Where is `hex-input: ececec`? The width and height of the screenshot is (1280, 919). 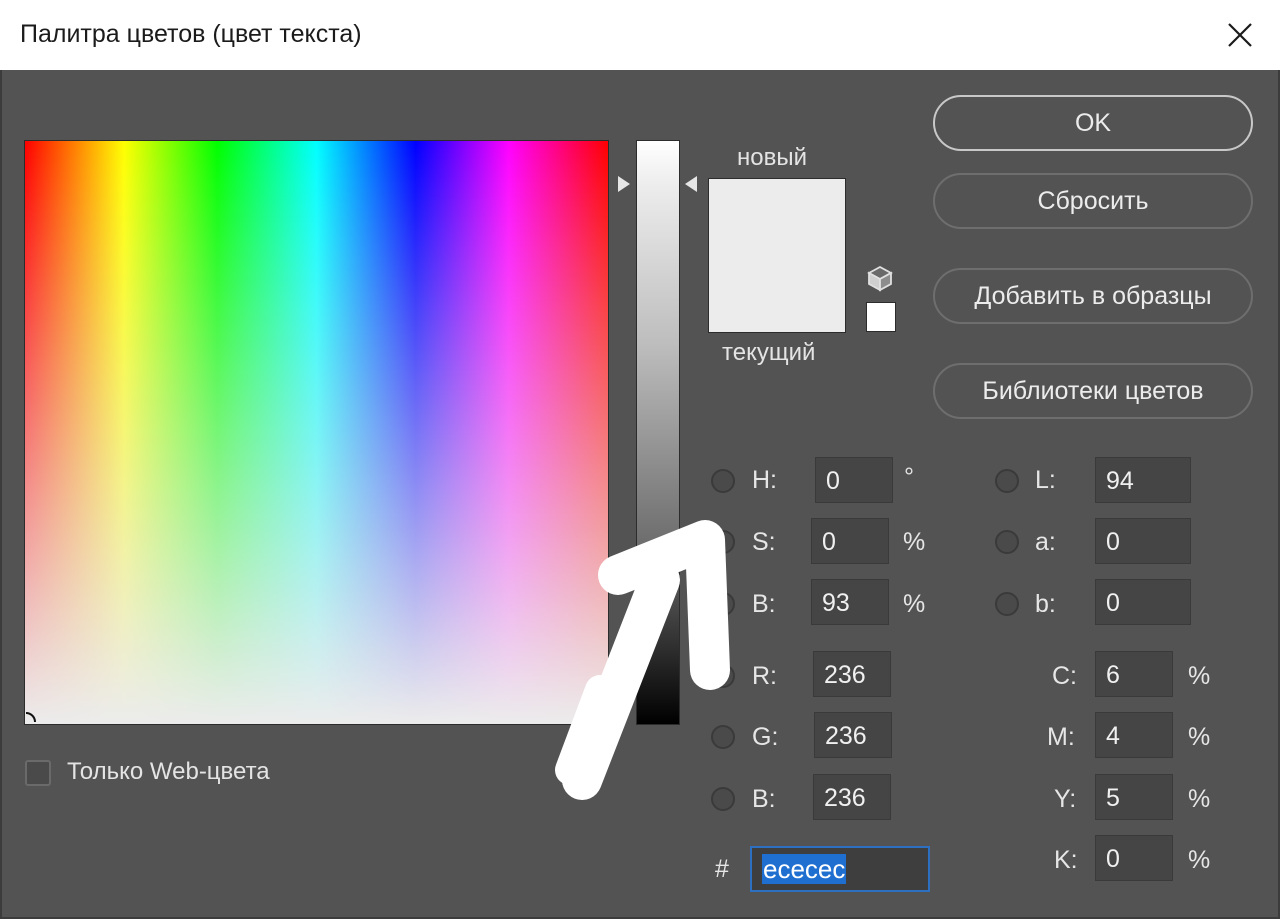
hex-input: ececec is located at coordinates (840, 869).